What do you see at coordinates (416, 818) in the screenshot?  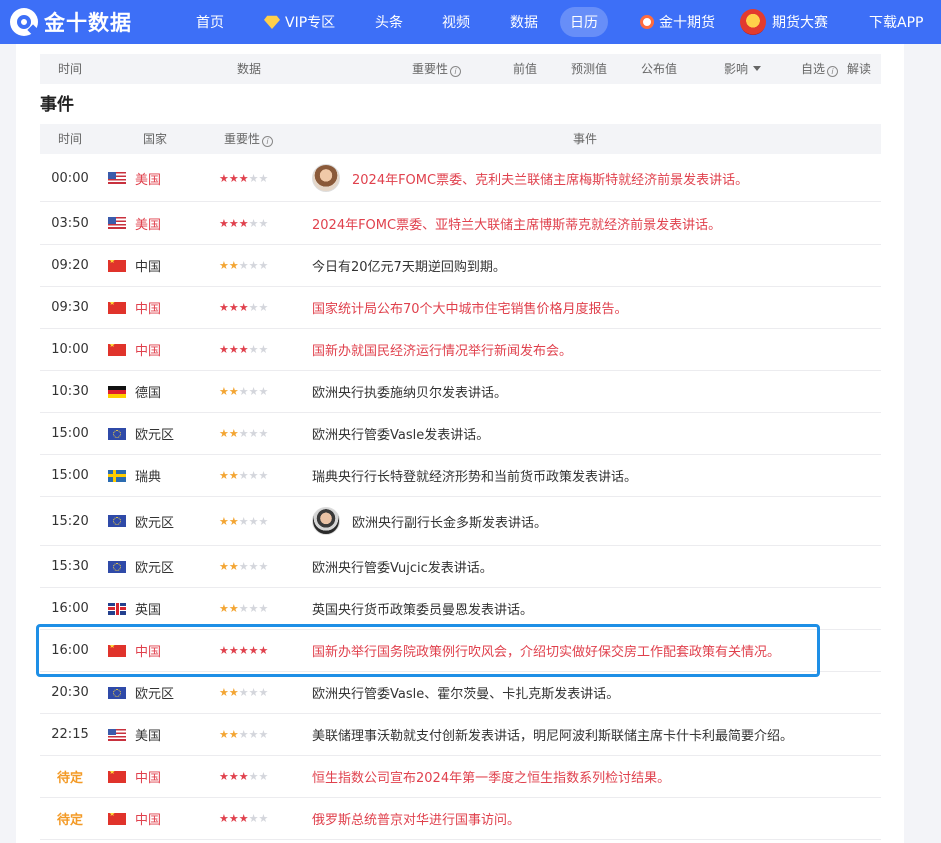 I see `event-cell: 俄罗斯总统普京对华进行国事访问。` at bounding box center [416, 818].